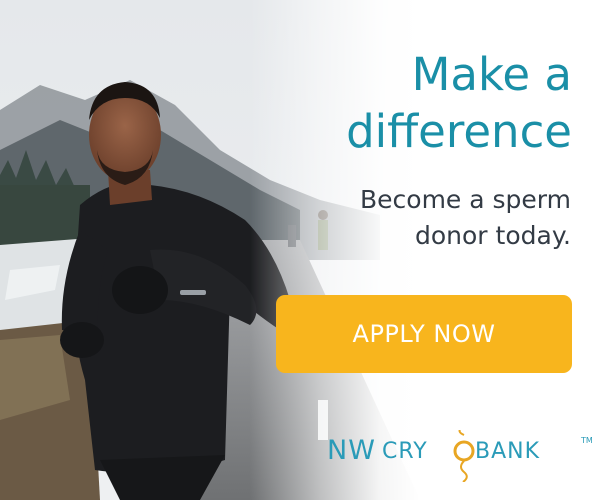 The width and height of the screenshot is (600, 500). Describe the element at coordinates (405, 451) in the screenshot. I see `logo-text-cry: CRY` at that location.